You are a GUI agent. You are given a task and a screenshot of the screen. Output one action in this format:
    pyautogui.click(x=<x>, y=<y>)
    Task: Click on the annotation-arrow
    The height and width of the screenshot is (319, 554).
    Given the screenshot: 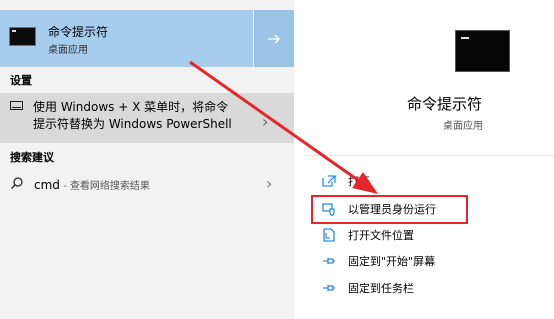 What is the action you would take?
    pyautogui.click(x=283, y=127)
    